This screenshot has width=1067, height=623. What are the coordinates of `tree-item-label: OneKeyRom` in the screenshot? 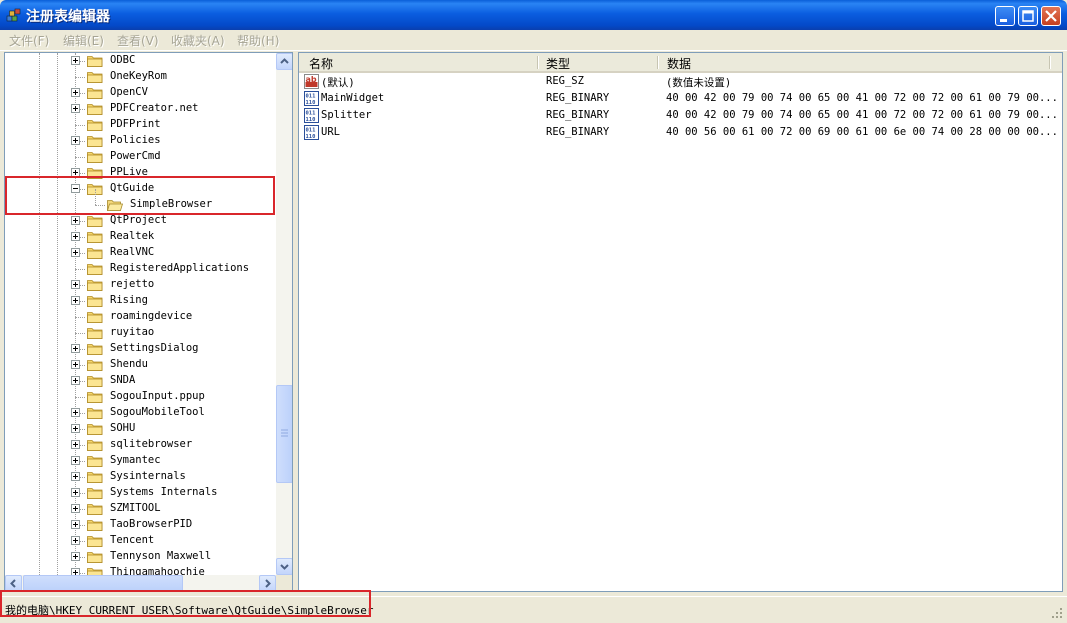 It's located at (138, 76).